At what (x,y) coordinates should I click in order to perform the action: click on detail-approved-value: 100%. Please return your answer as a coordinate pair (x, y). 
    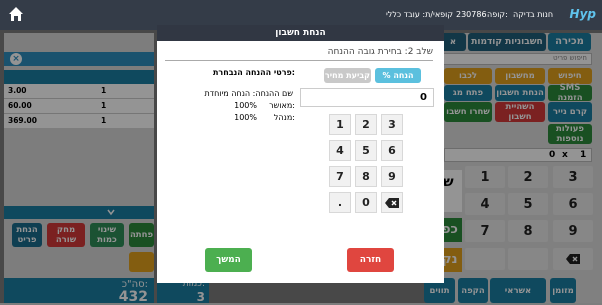
    Looking at the image, I should click on (245, 105).